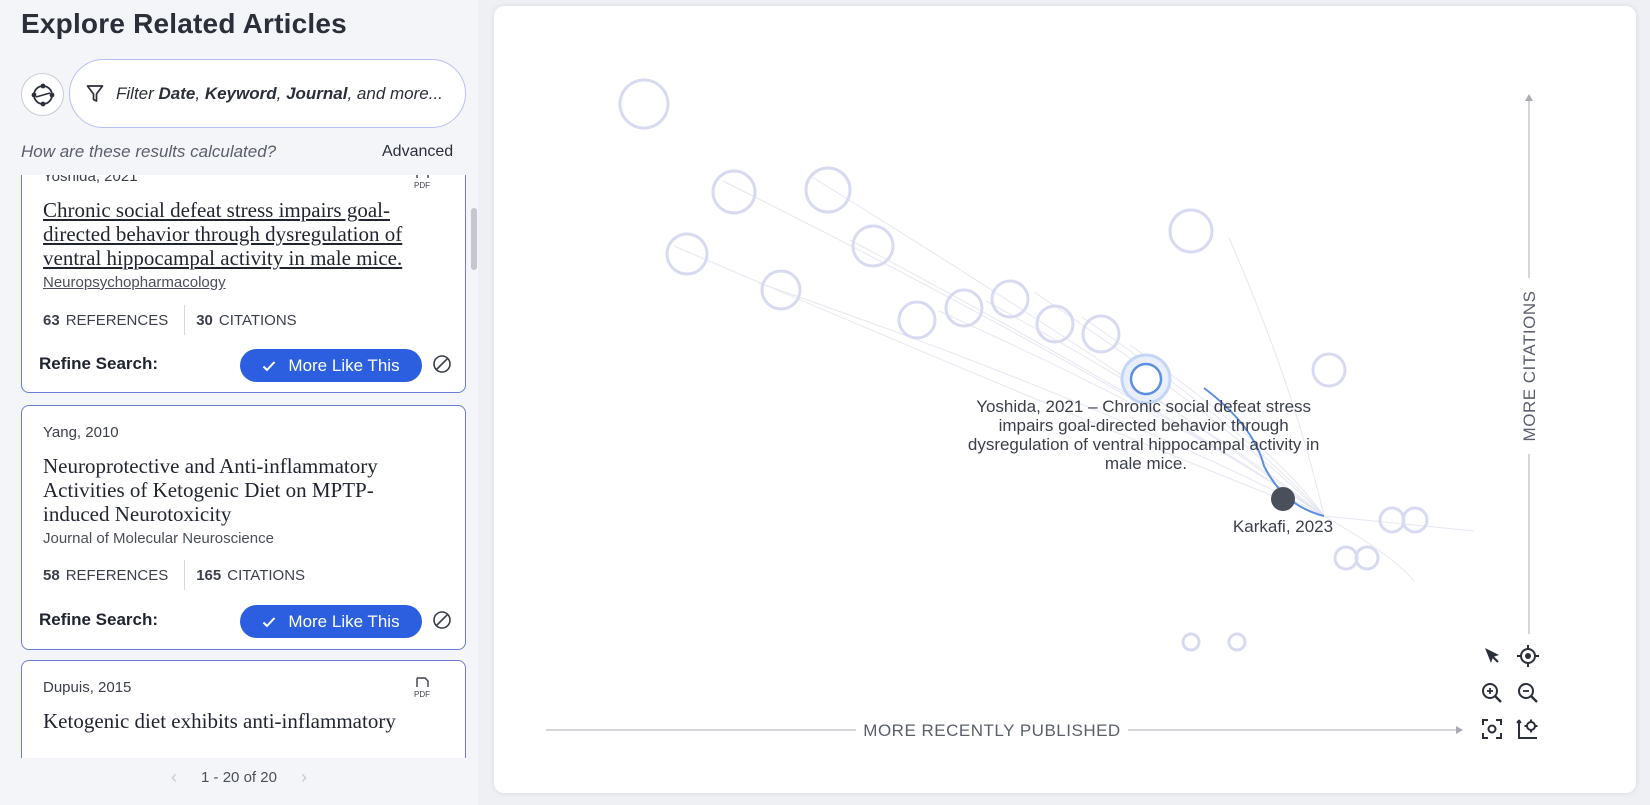  I want to click on how-calculated-link: How are these results calculated?, so click(148, 152).